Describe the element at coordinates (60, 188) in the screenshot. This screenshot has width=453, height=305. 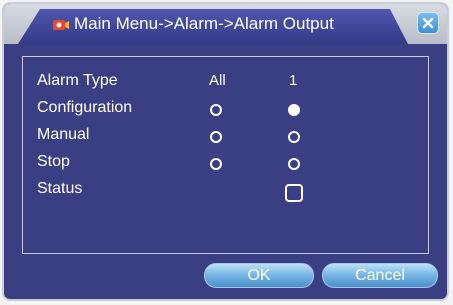
I see `status-label: Status` at that location.